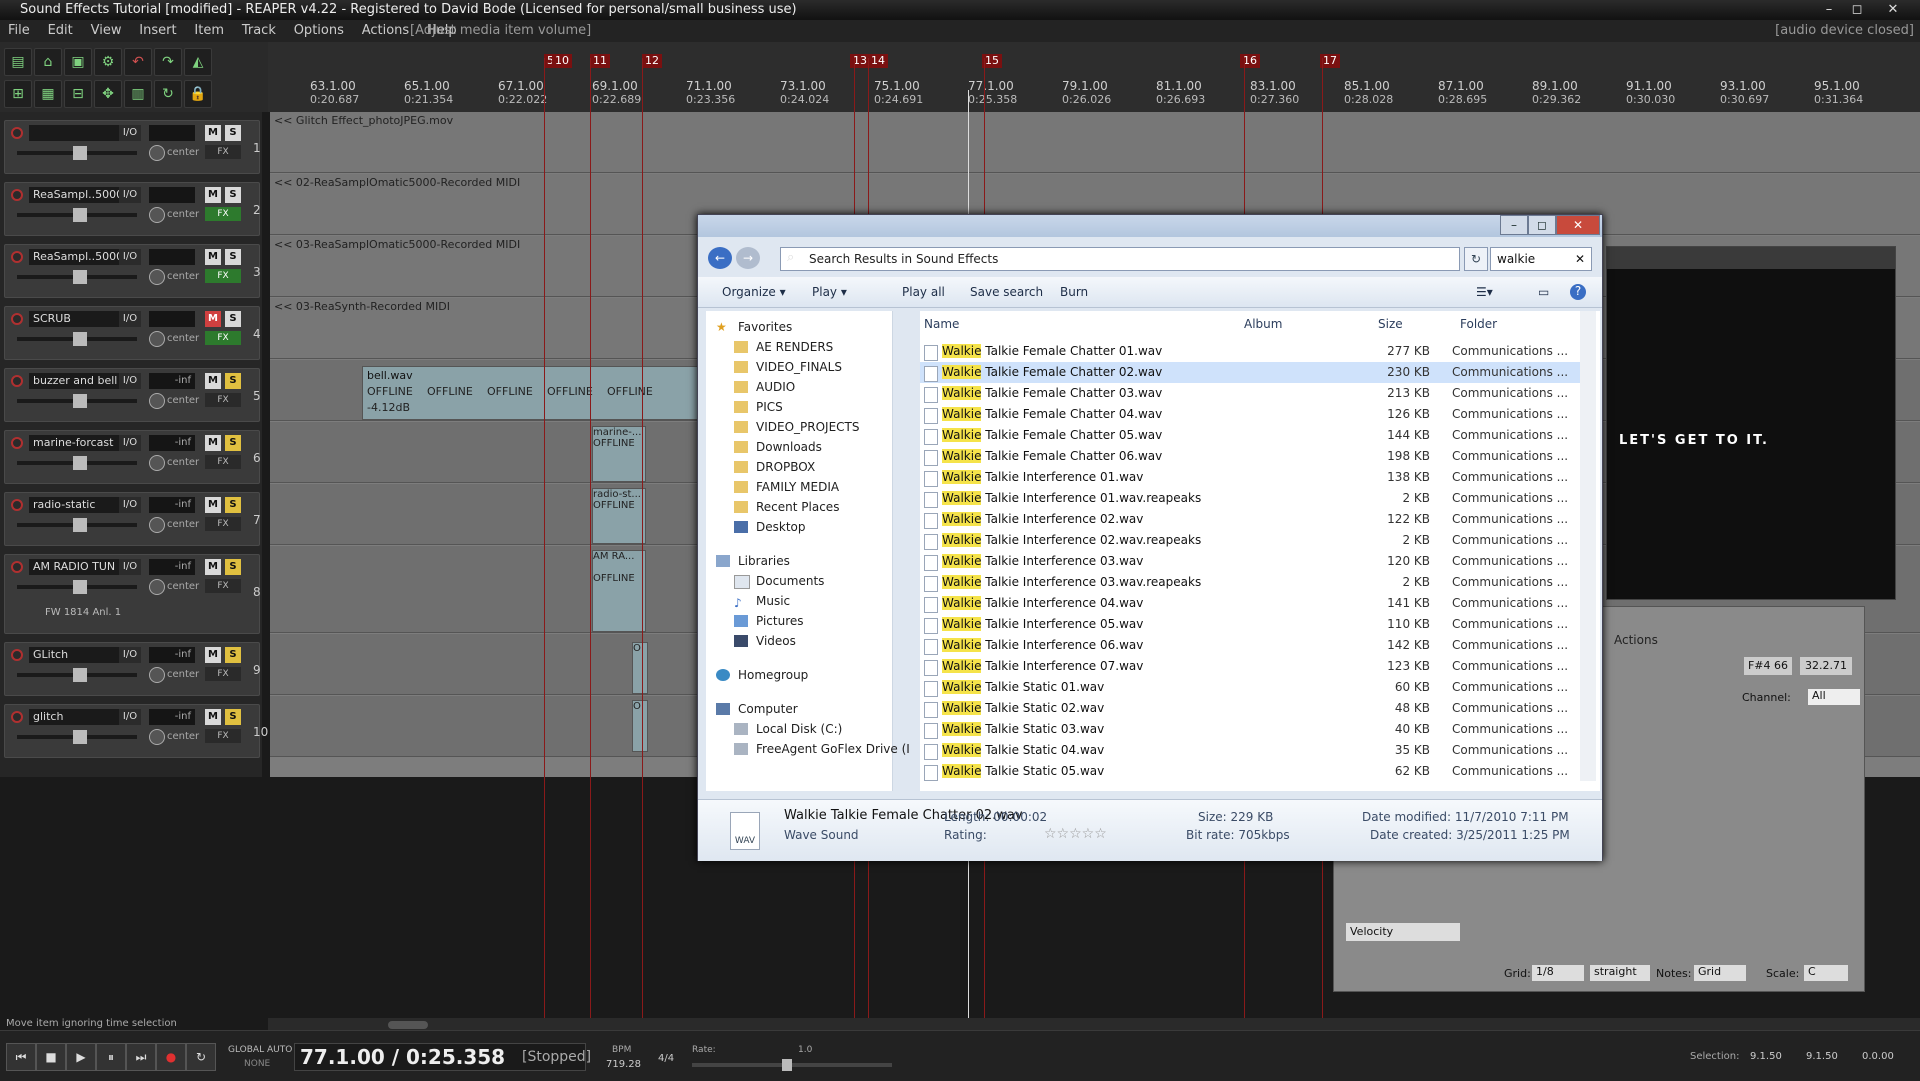 Image resolution: width=1920 pixels, height=1081 pixels. Describe the element at coordinates (1558, 973) in the screenshot. I see `grid-select: 1/8` at that location.